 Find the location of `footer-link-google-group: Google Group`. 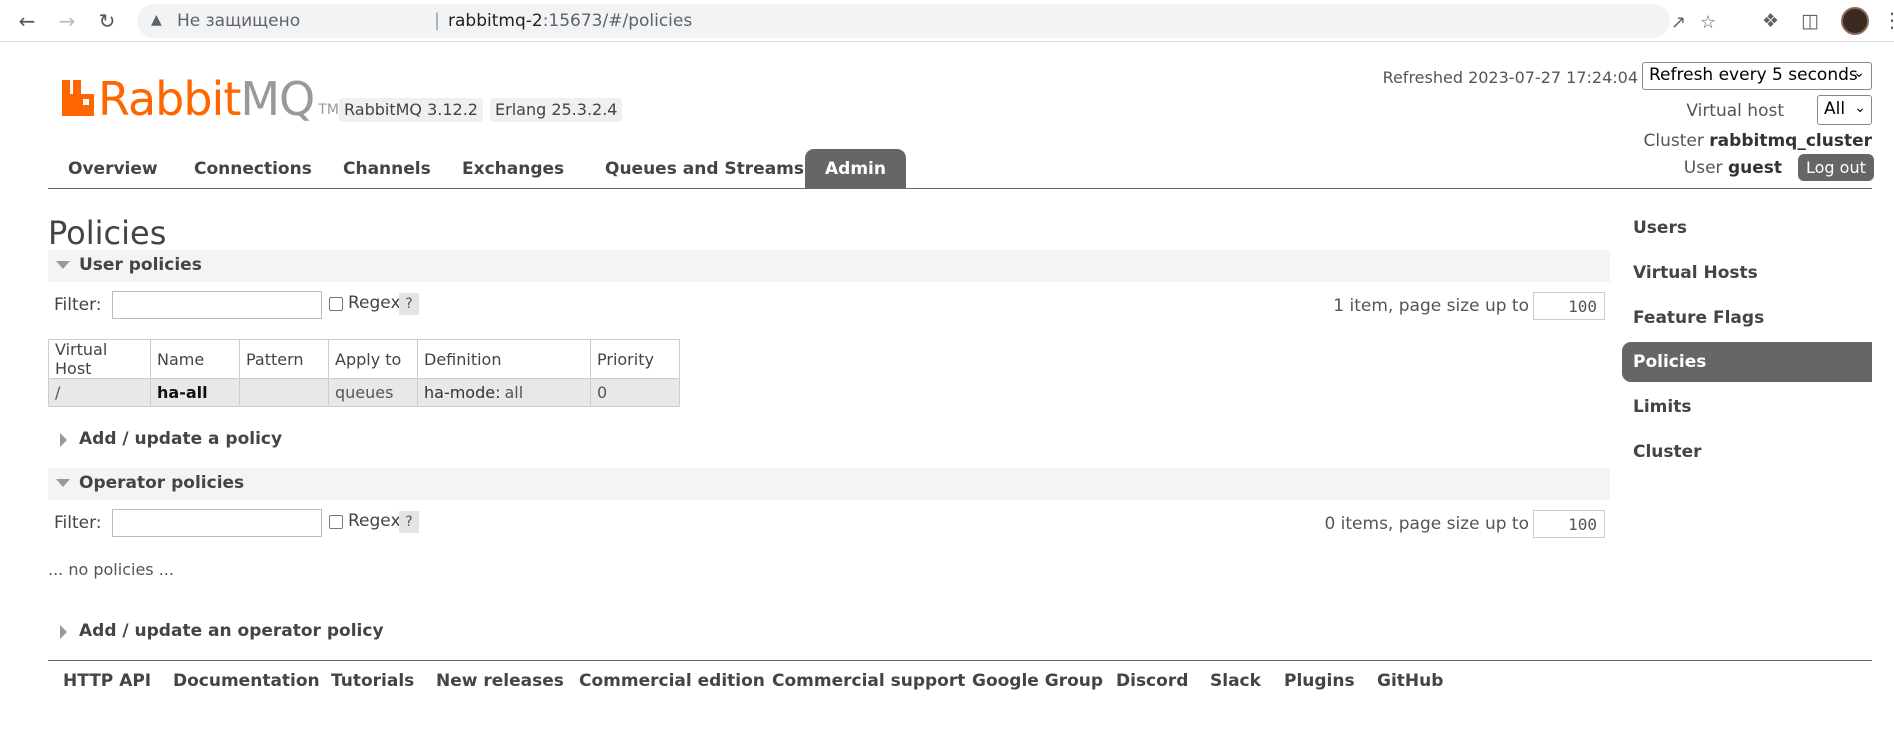

footer-link-google-group: Google Group is located at coordinates (1037, 681).